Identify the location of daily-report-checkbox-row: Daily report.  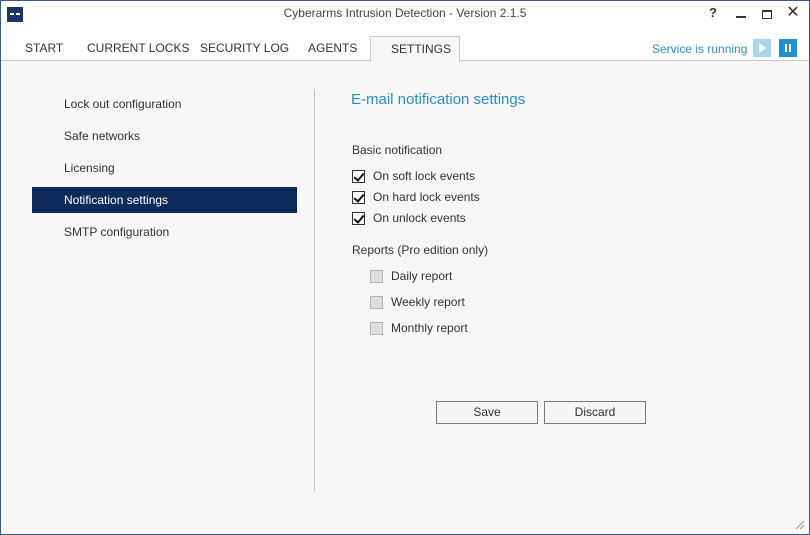
(411, 276).